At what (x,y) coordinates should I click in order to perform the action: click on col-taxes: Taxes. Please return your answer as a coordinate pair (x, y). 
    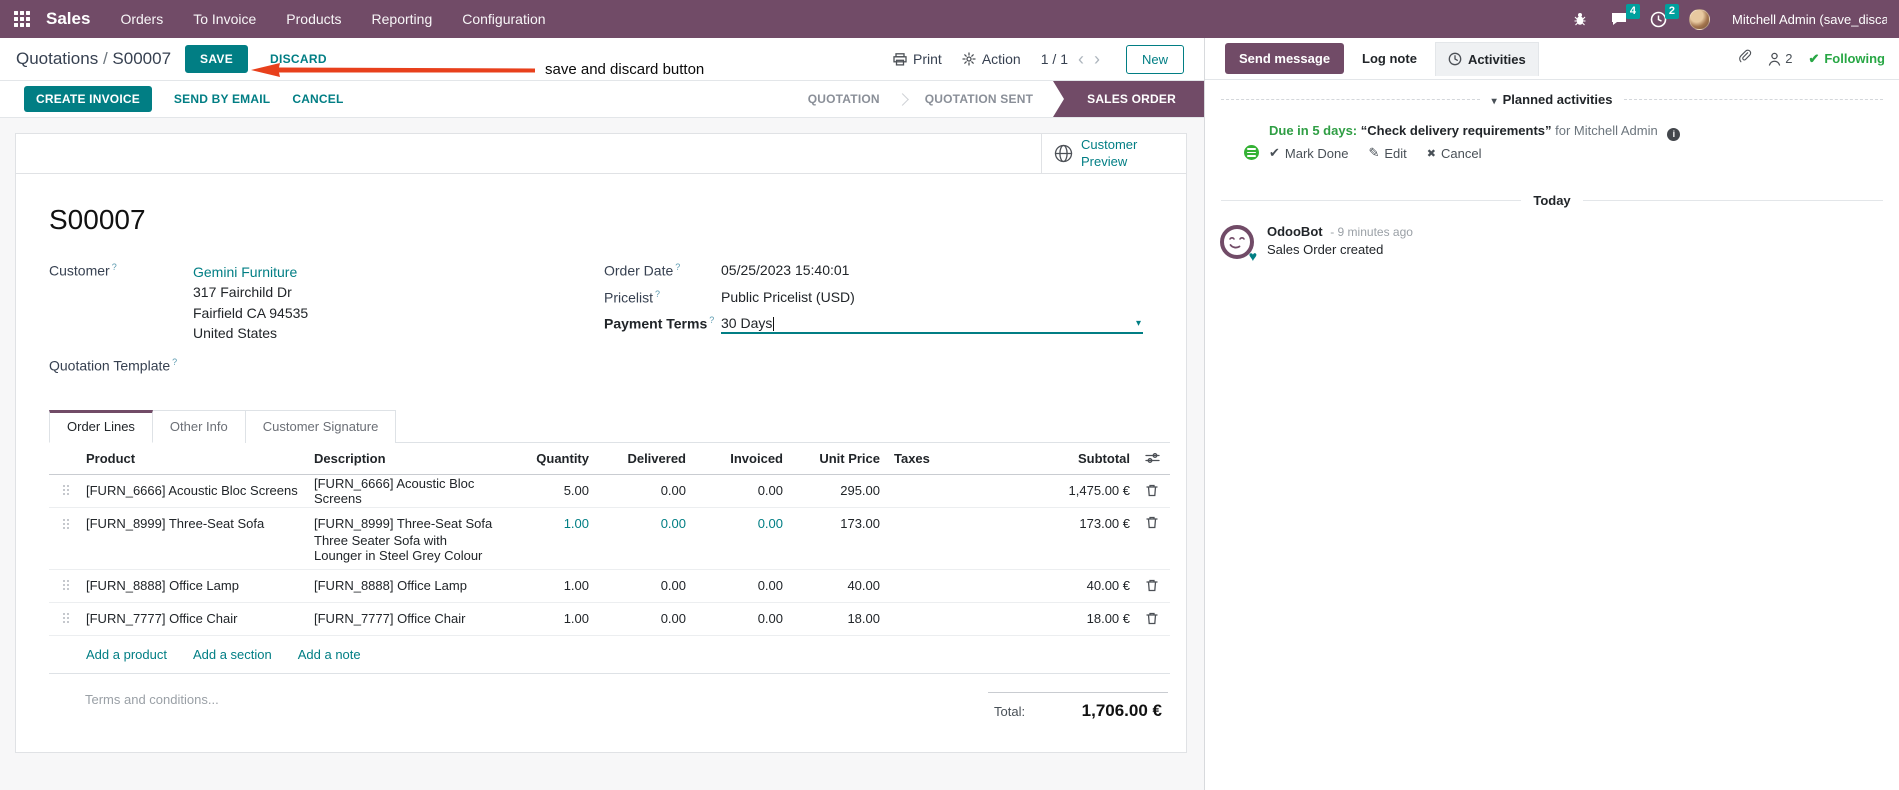
    Looking at the image, I should click on (941, 458).